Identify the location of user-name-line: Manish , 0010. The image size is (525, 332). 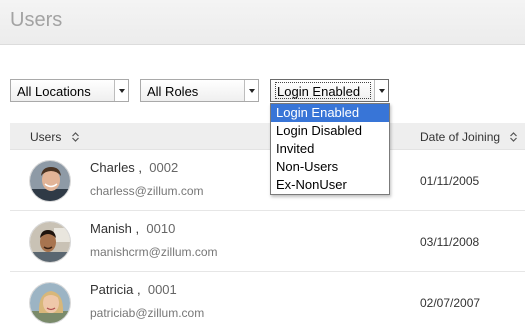
(132, 228).